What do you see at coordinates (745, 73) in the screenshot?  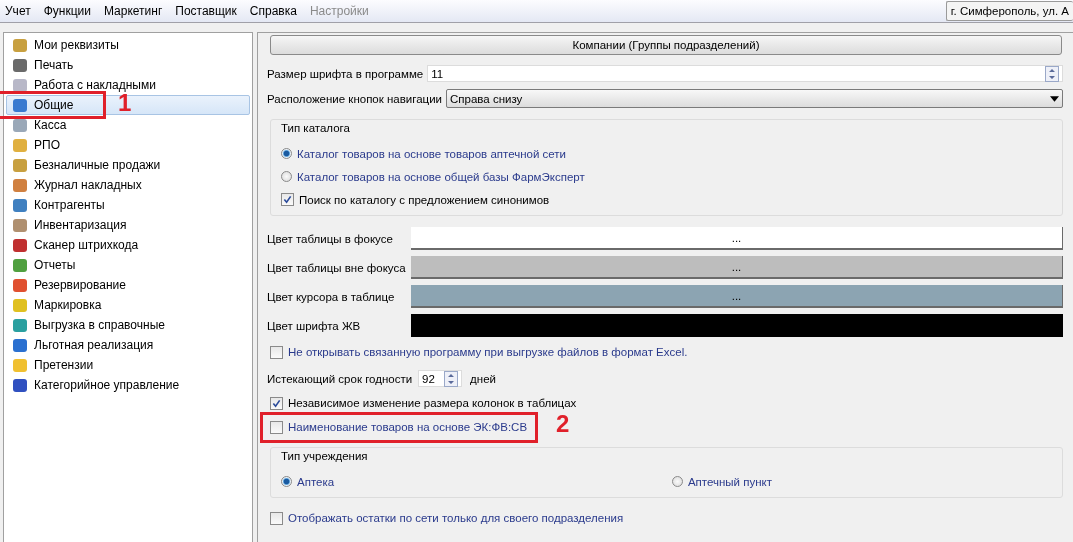 I see `spin-field: 11` at bounding box center [745, 73].